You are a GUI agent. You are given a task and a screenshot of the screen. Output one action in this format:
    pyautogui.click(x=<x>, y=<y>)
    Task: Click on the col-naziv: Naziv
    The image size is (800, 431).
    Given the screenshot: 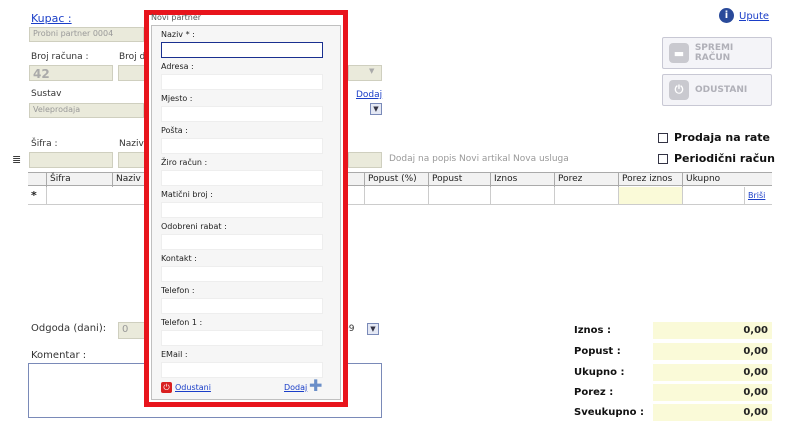 What is the action you would take?
    pyautogui.click(x=126, y=180)
    